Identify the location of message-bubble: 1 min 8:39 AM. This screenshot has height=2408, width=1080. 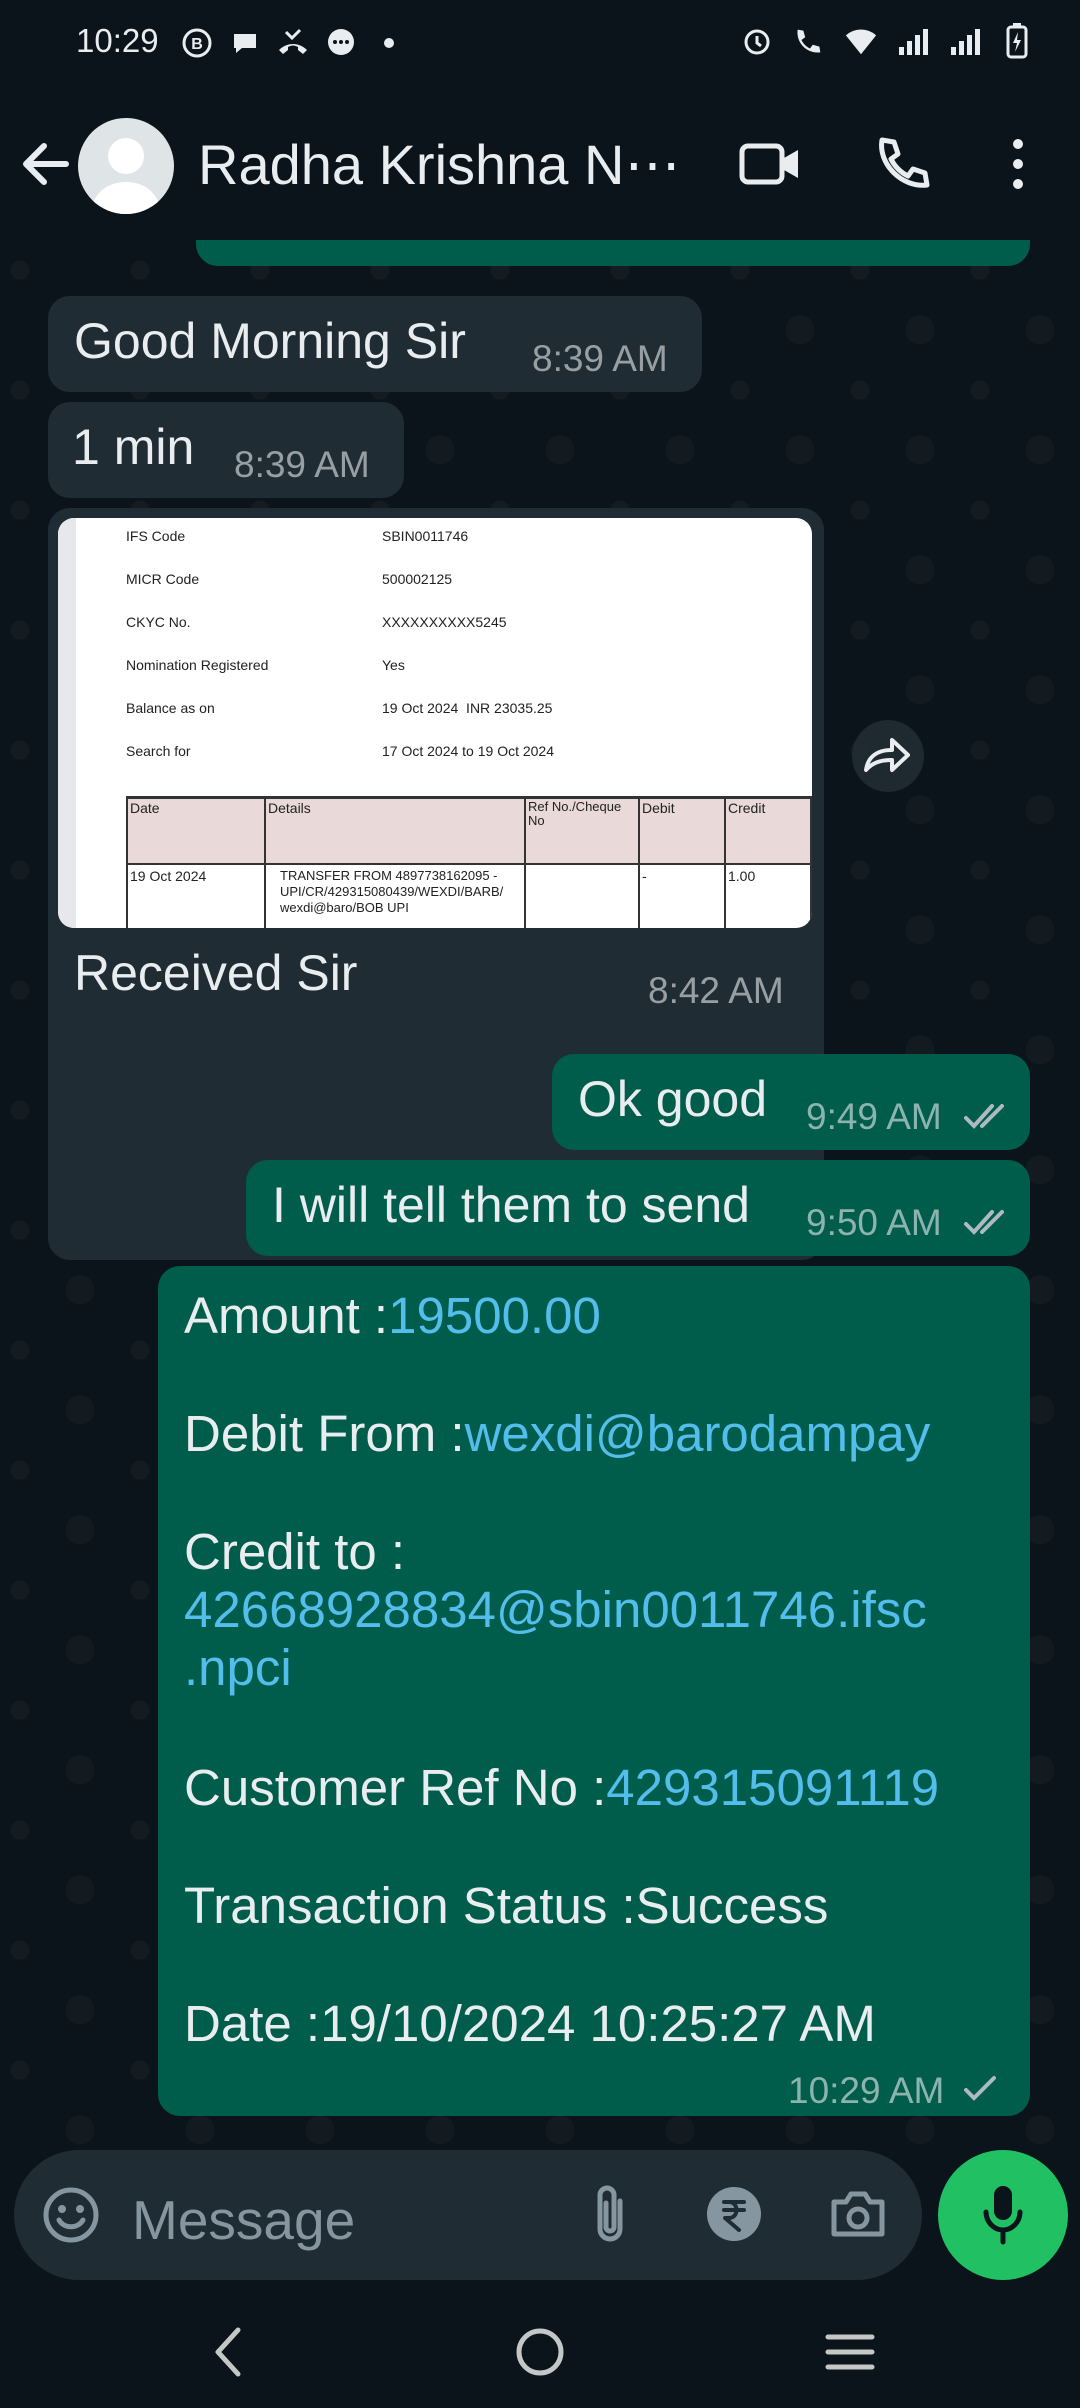
(226, 450).